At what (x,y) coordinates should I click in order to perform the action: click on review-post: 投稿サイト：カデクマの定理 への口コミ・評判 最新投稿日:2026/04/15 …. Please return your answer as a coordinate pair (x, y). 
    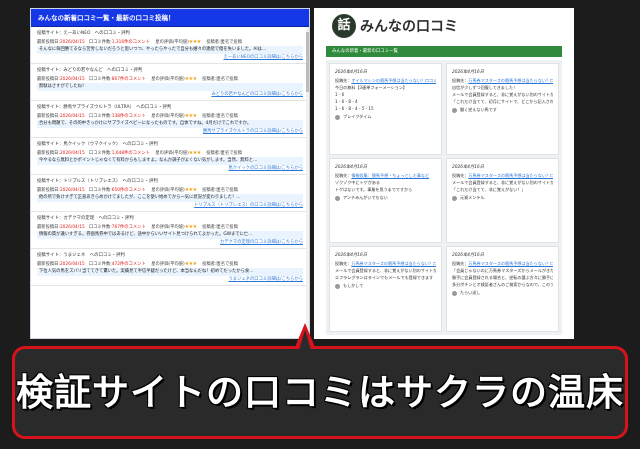
    Looking at the image, I should click on (170, 230).